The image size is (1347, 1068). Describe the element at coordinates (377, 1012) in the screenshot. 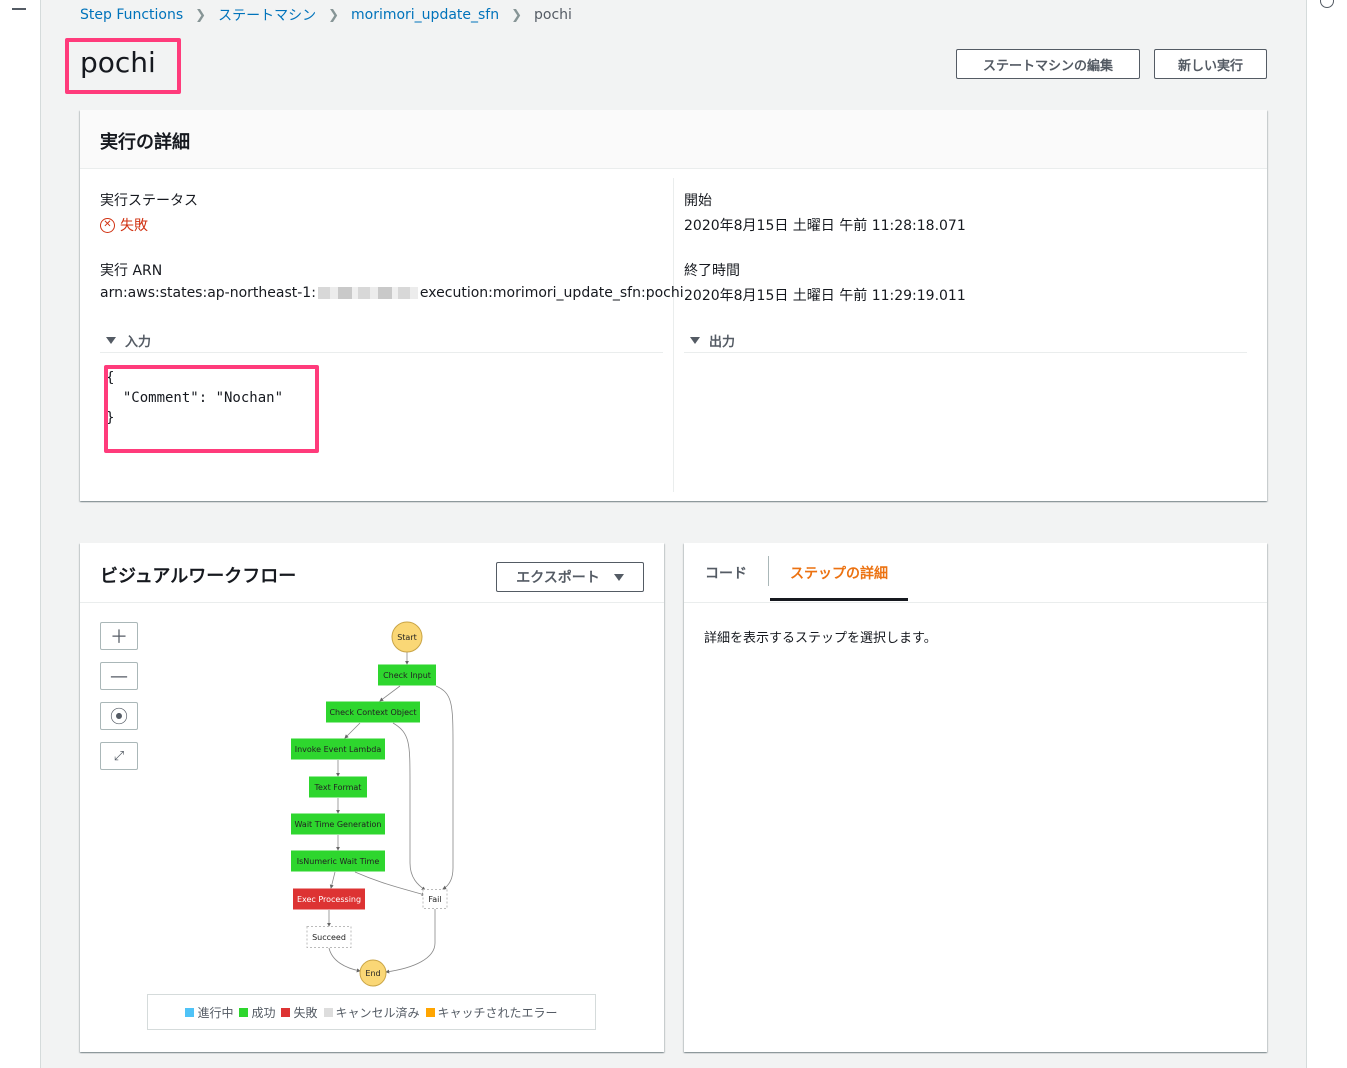

I see `legend-label: キャンセル済み` at that location.